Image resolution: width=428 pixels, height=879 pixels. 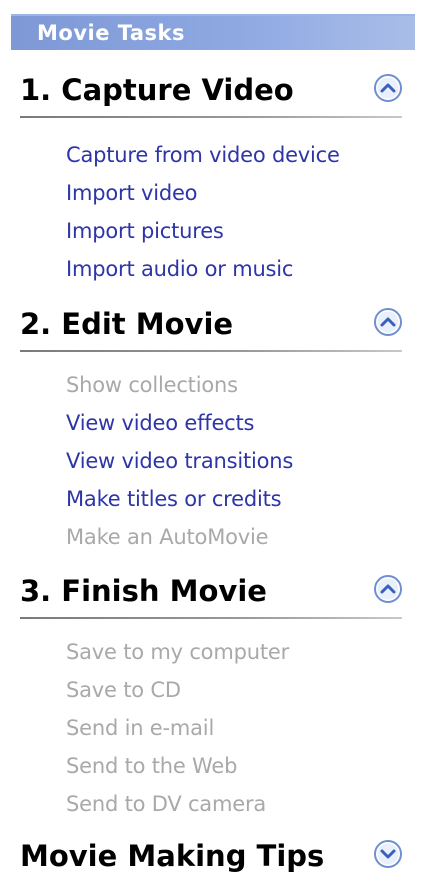 What do you see at coordinates (172, 856) in the screenshot?
I see `section-title: Movie Making Tips` at bounding box center [172, 856].